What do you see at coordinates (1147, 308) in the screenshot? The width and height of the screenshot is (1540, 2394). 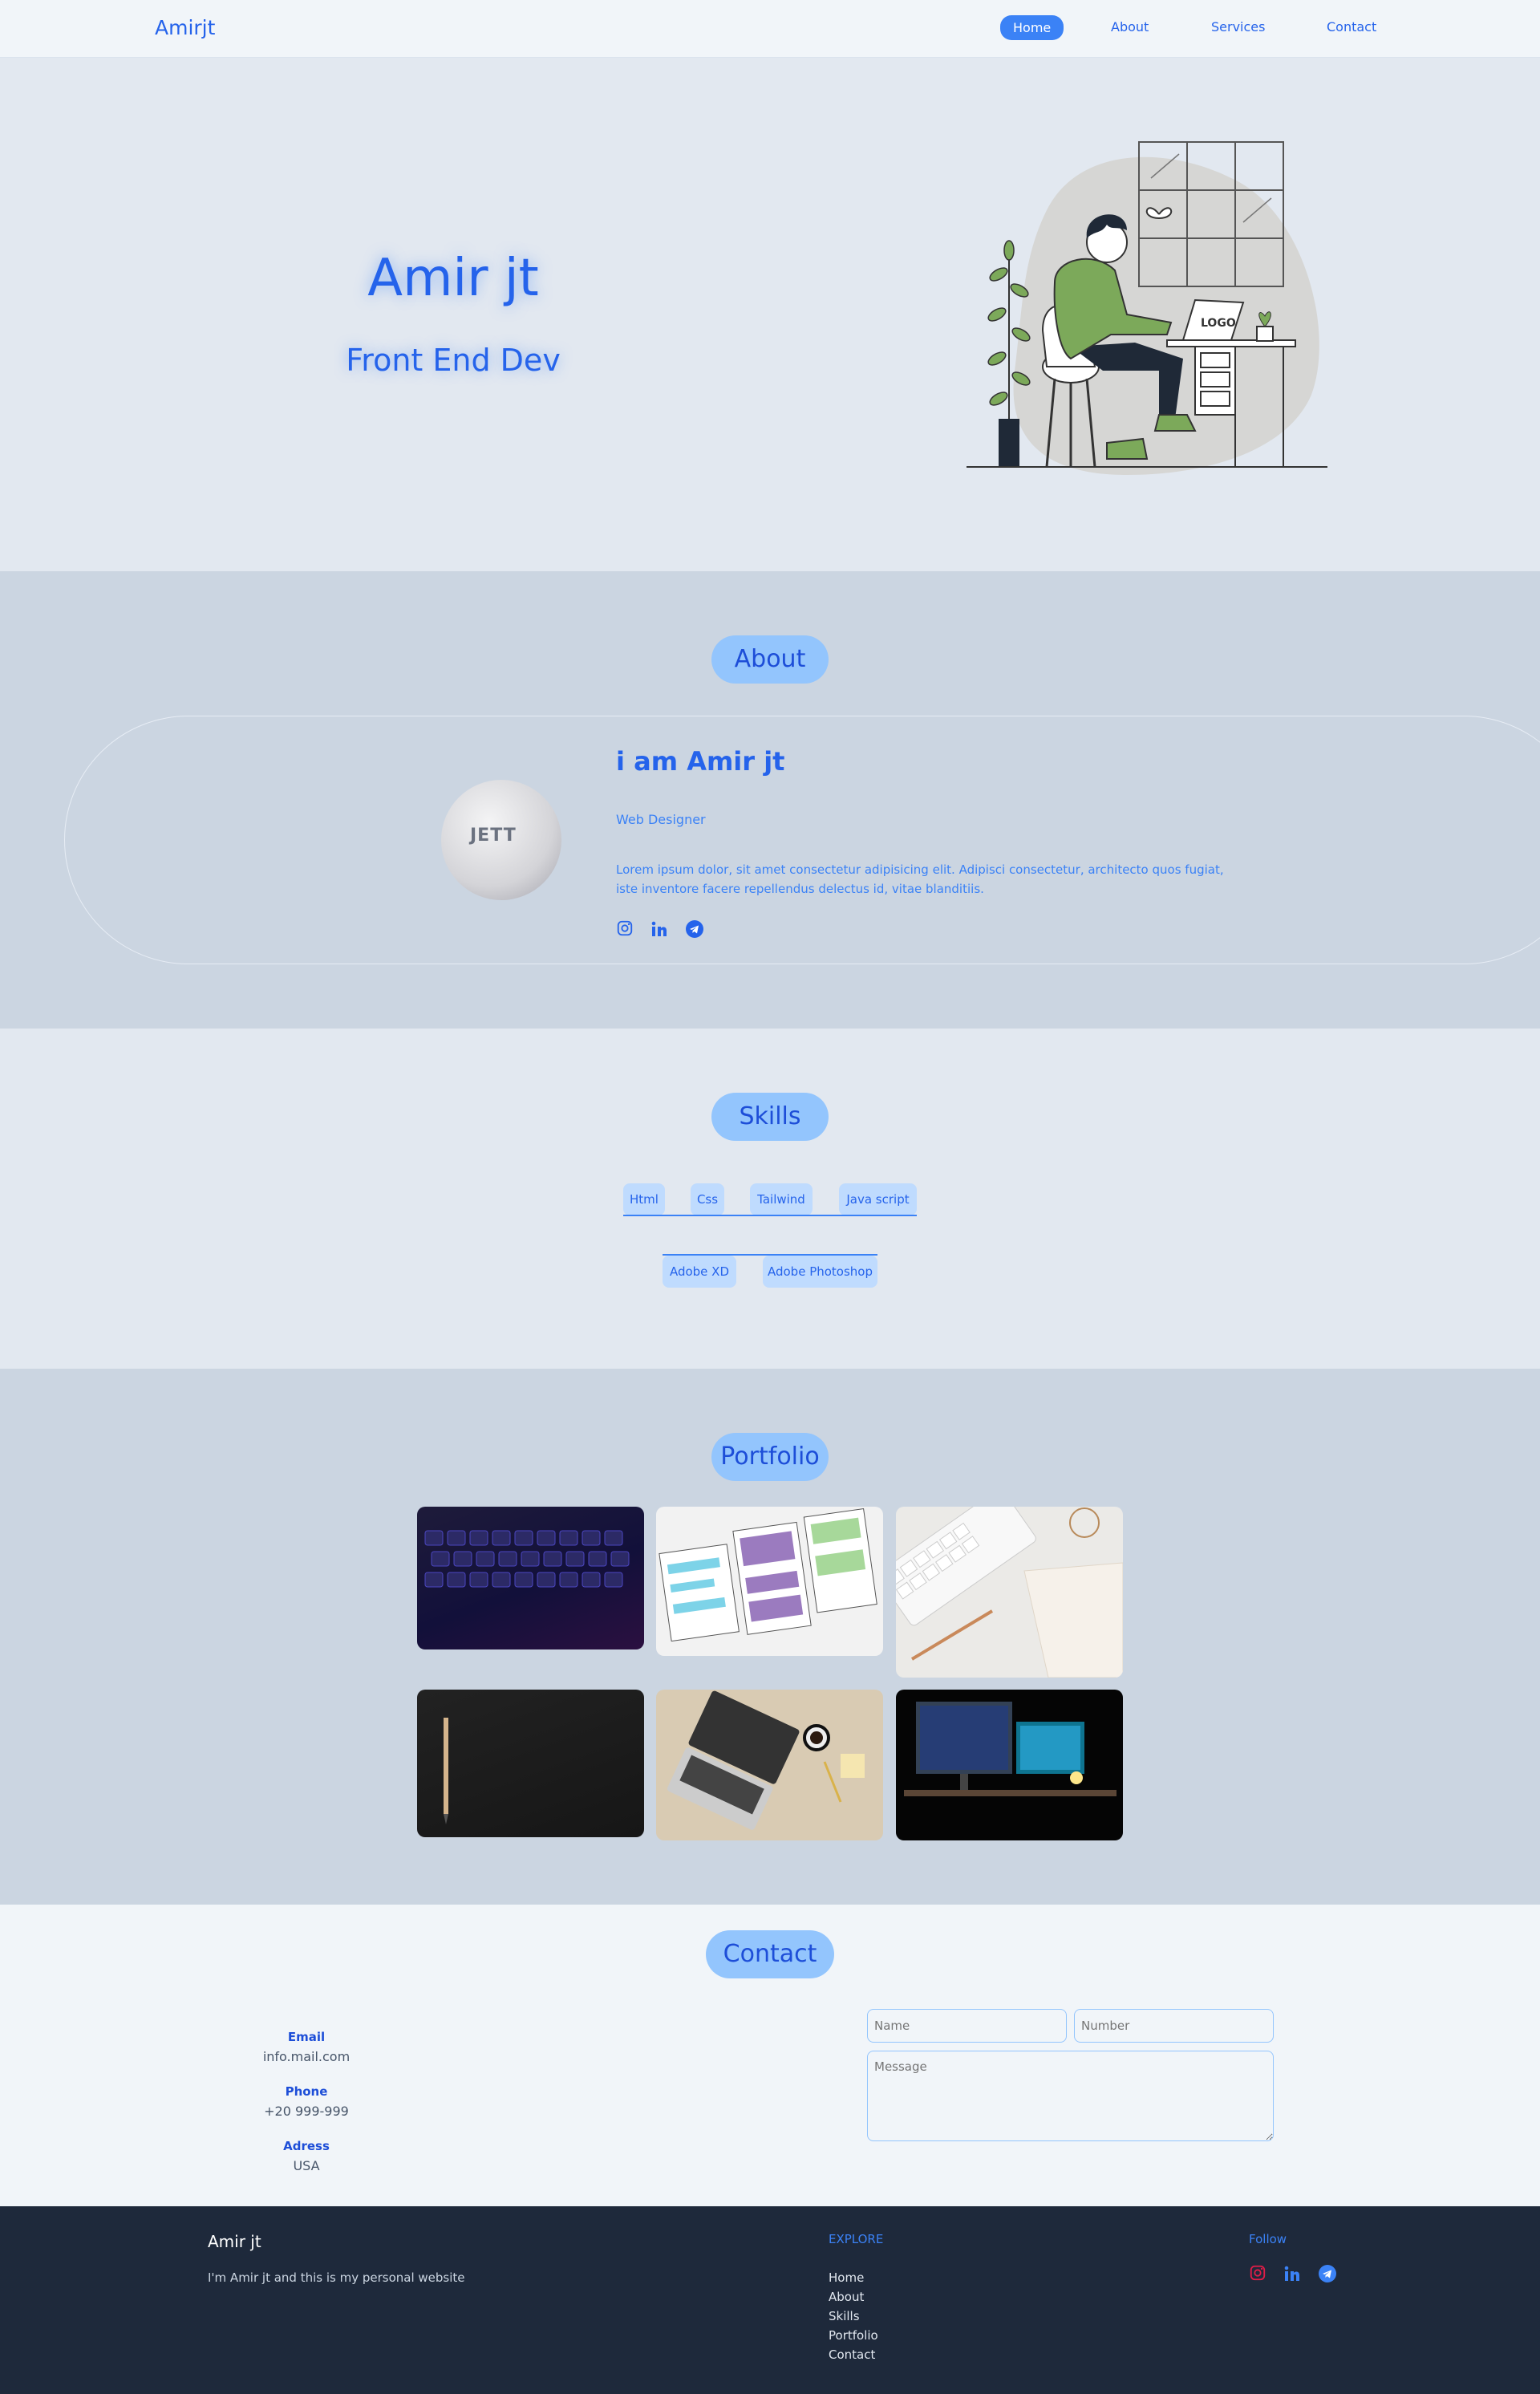 I see `developer-illustration: LOGO` at bounding box center [1147, 308].